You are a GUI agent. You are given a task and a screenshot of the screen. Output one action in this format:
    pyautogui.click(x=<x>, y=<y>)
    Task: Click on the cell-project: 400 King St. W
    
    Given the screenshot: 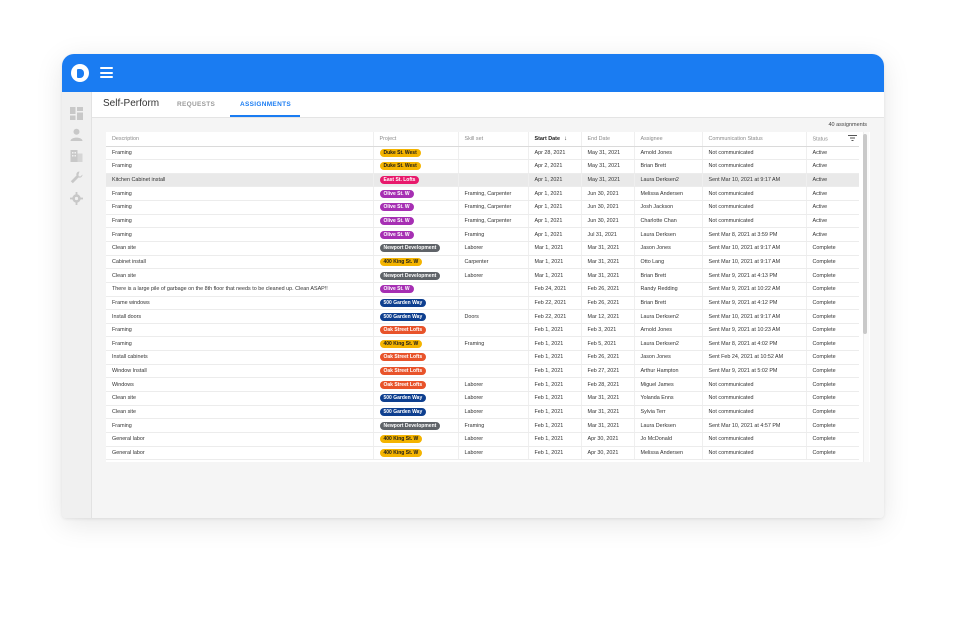 What is the action you would take?
    pyautogui.click(x=415, y=344)
    